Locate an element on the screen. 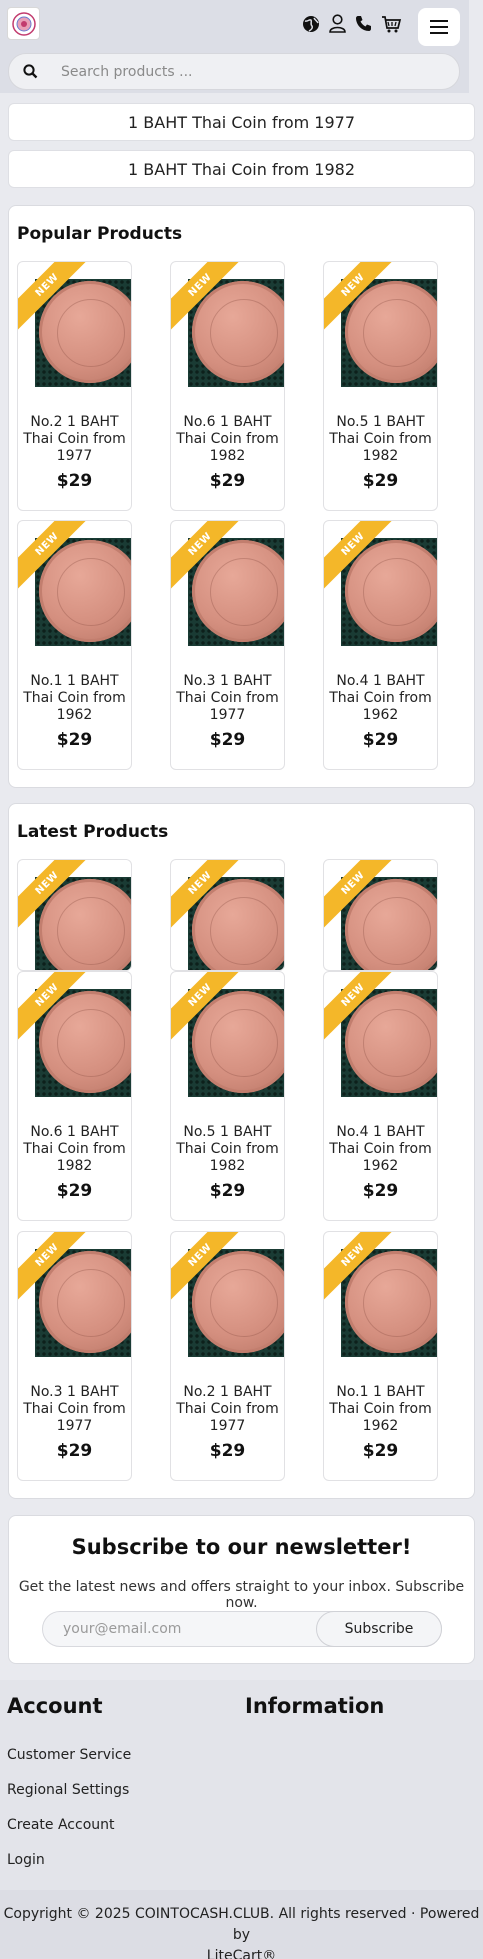  newsletter-title: Subscribe to our newsletter! is located at coordinates (241, 1547).